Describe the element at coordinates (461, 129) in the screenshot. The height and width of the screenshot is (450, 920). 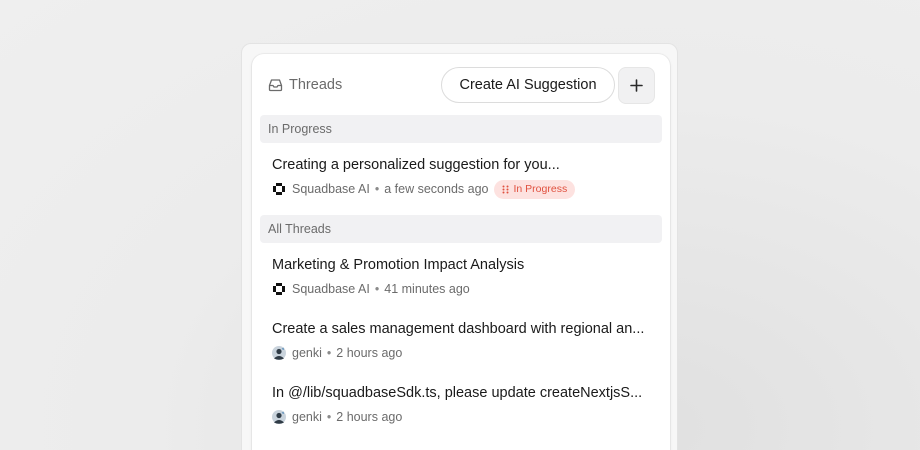
I see `section-in-progress-header: In Progress` at that location.